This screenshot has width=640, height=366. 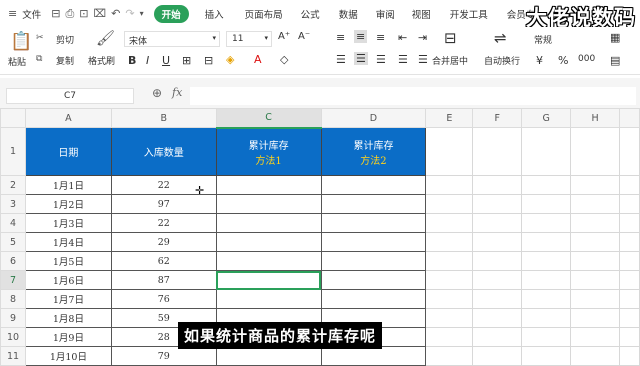 I want to click on row-header: 6, so click(x=13, y=261).